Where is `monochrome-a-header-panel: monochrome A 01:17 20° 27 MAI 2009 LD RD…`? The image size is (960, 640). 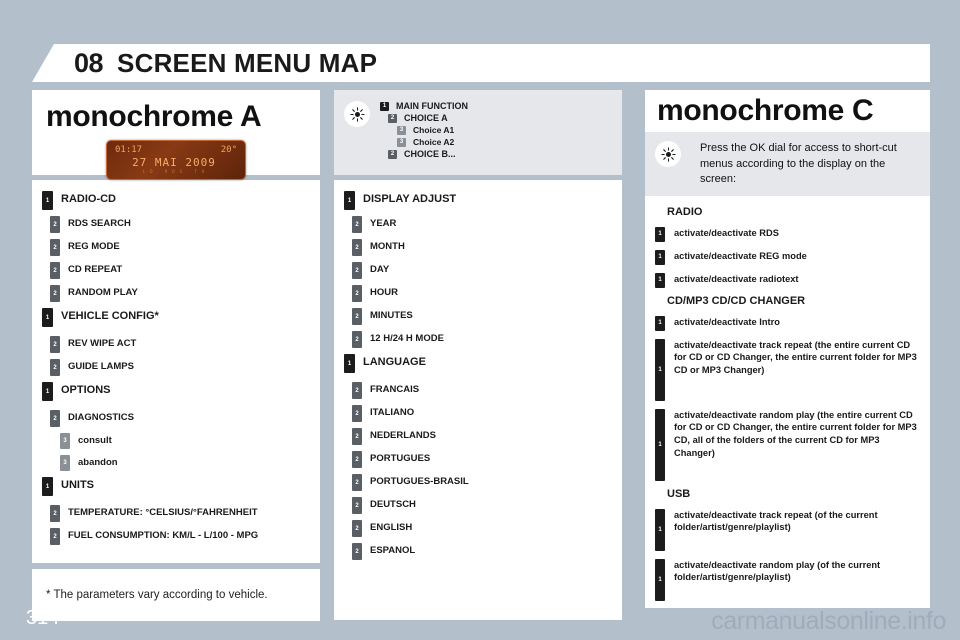 monochrome-a-header-panel: monochrome A 01:17 20° 27 MAI 2009 LD RD… is located at coordinates (176, 135).